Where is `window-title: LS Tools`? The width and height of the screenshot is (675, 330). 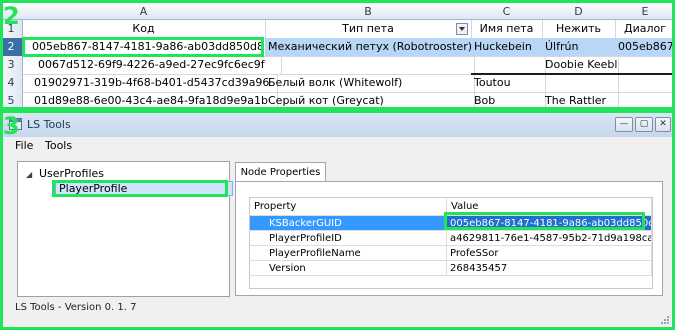 window-title: LS Tools is located at coordinates (49, 124).